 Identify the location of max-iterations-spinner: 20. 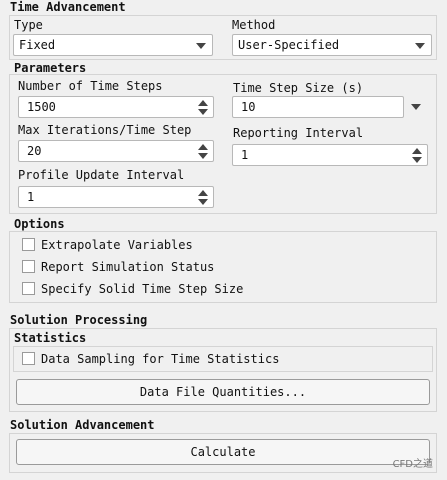
(116, 151).